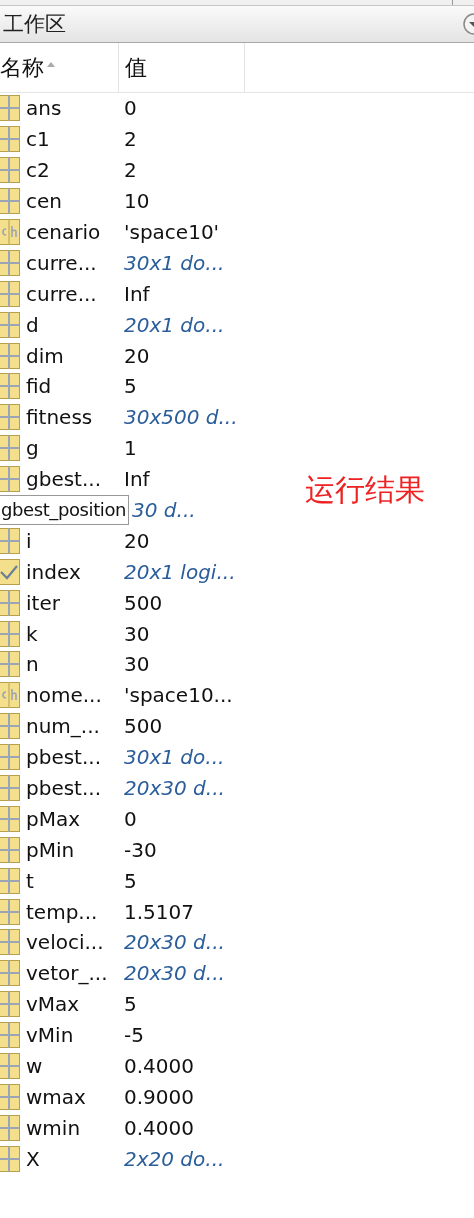 Image resolution: width=474 pixels, height=1218 pixels. What do you see at coordinates (65, 510) in the screenshot?
I see `tooltip: gbest_position` at bounding box center [65, 510].